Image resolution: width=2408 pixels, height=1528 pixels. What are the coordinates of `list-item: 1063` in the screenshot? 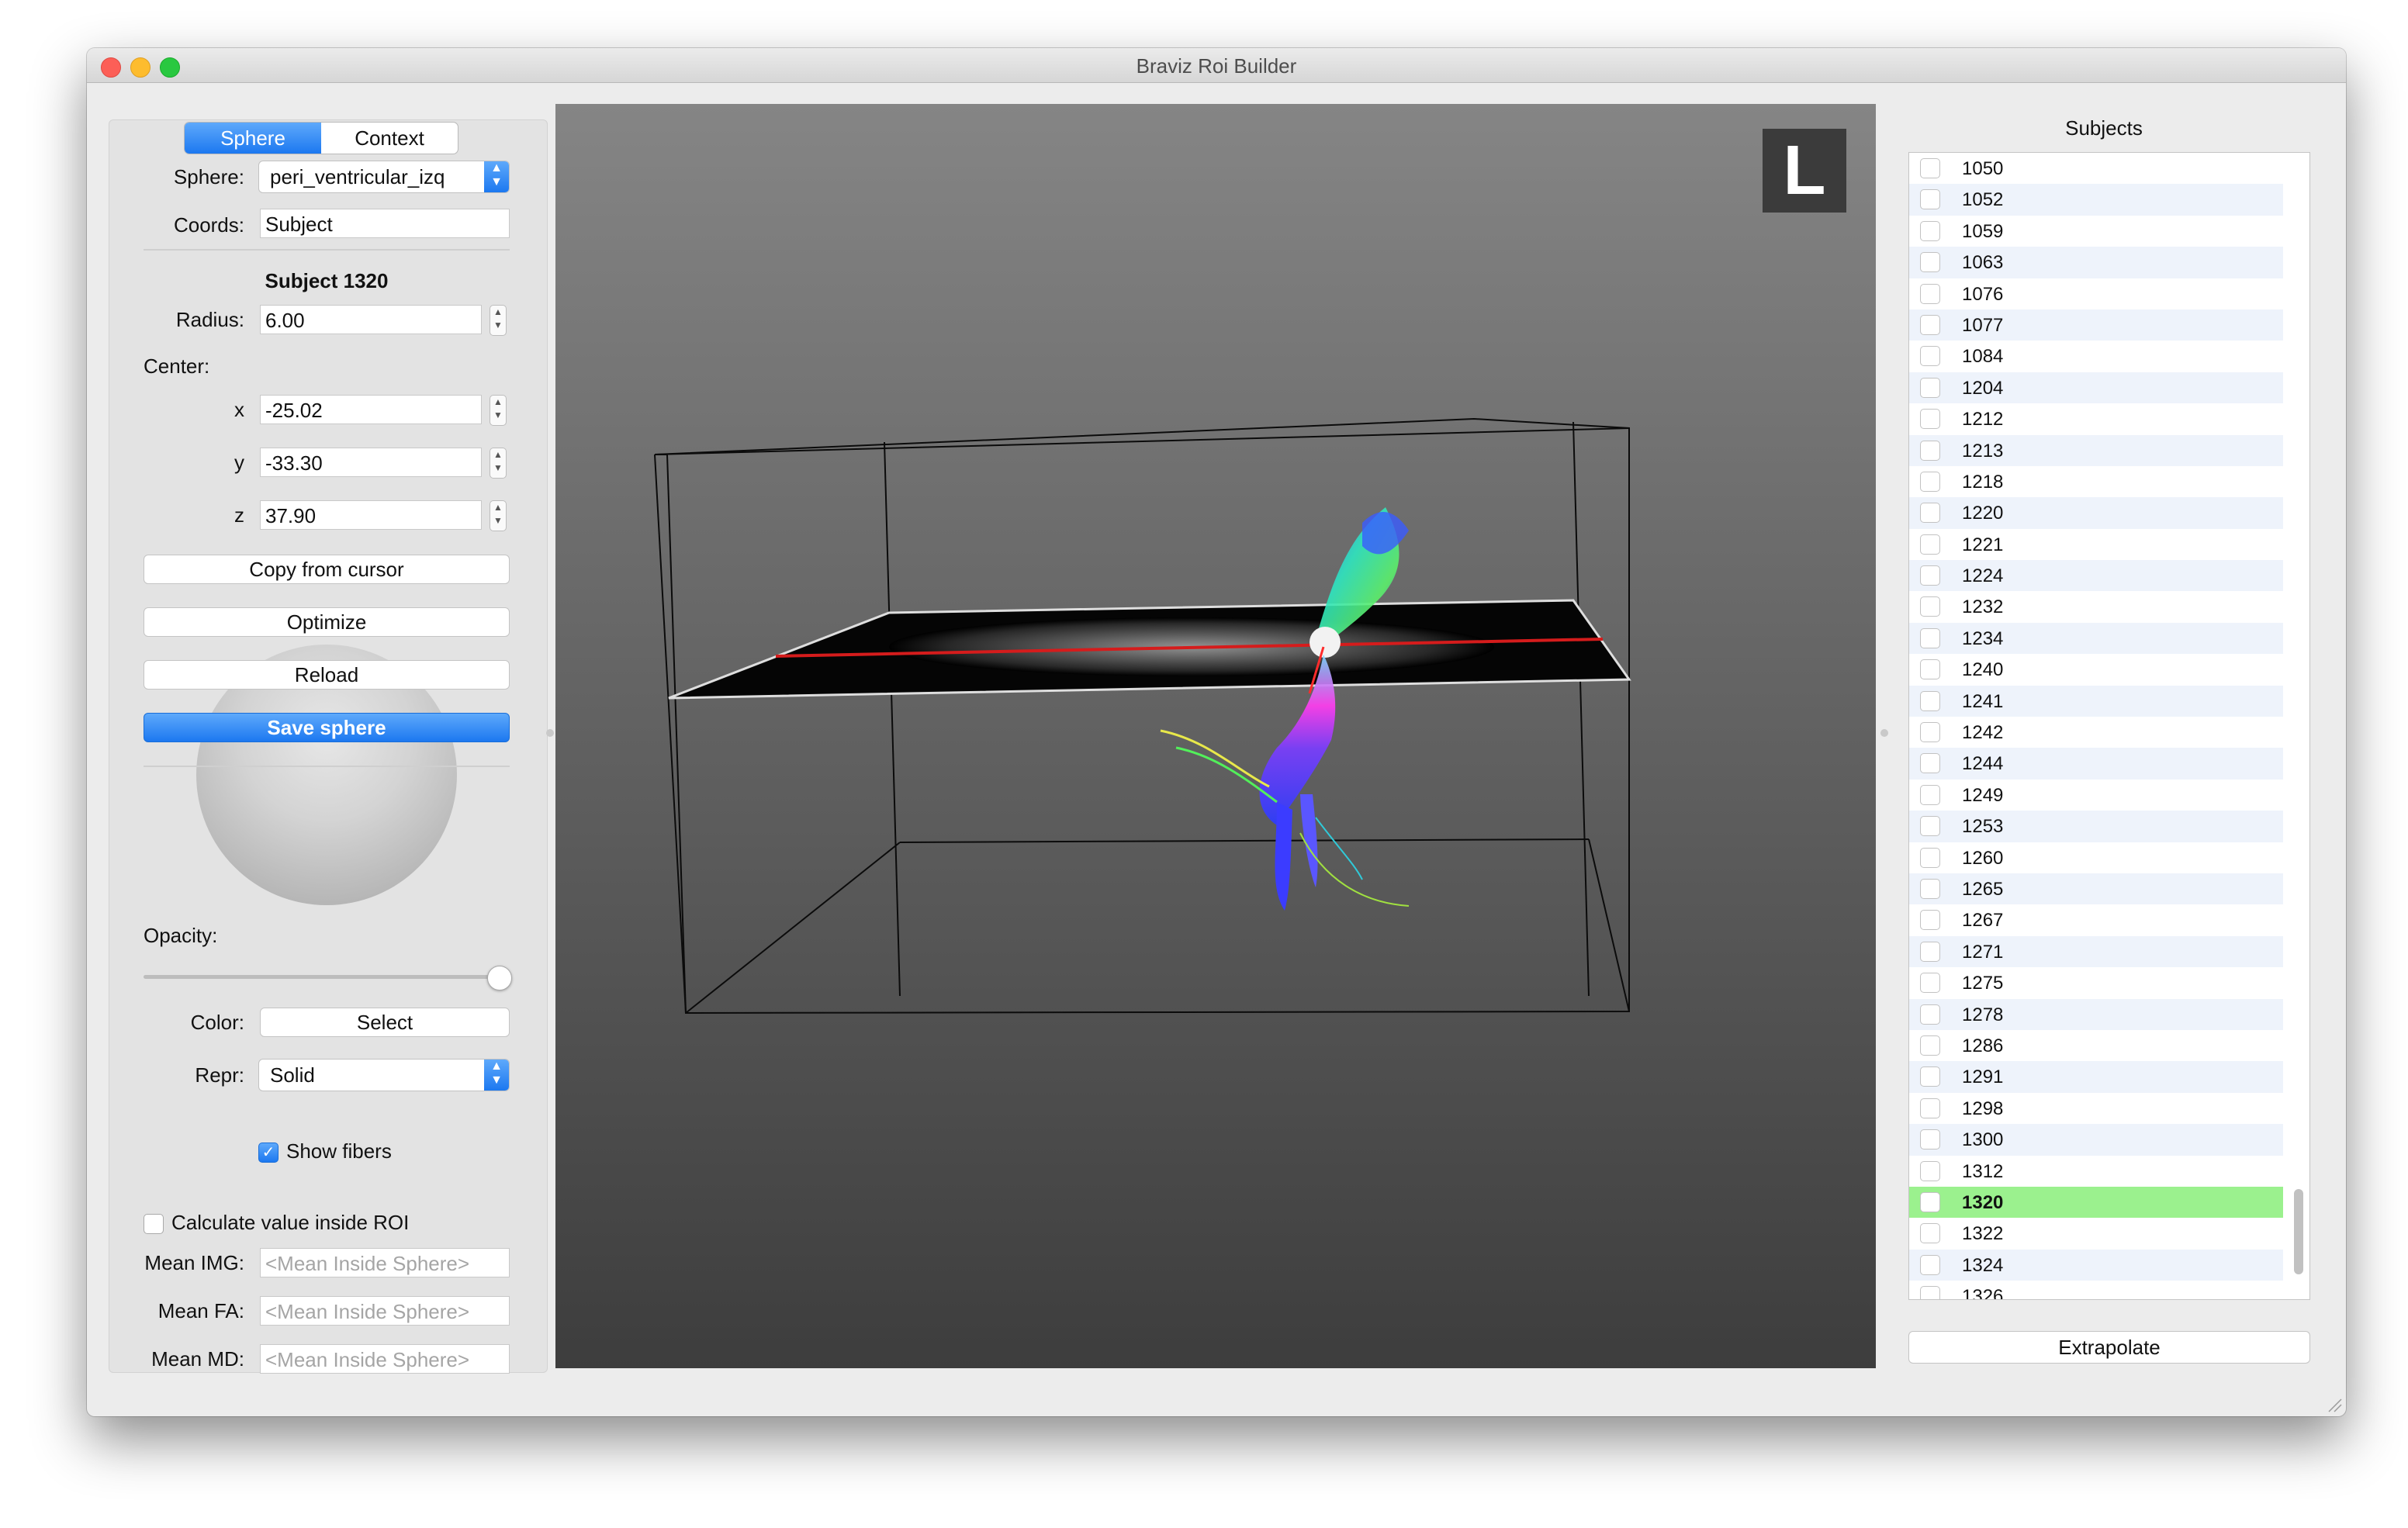 It's located at (2096, 262).